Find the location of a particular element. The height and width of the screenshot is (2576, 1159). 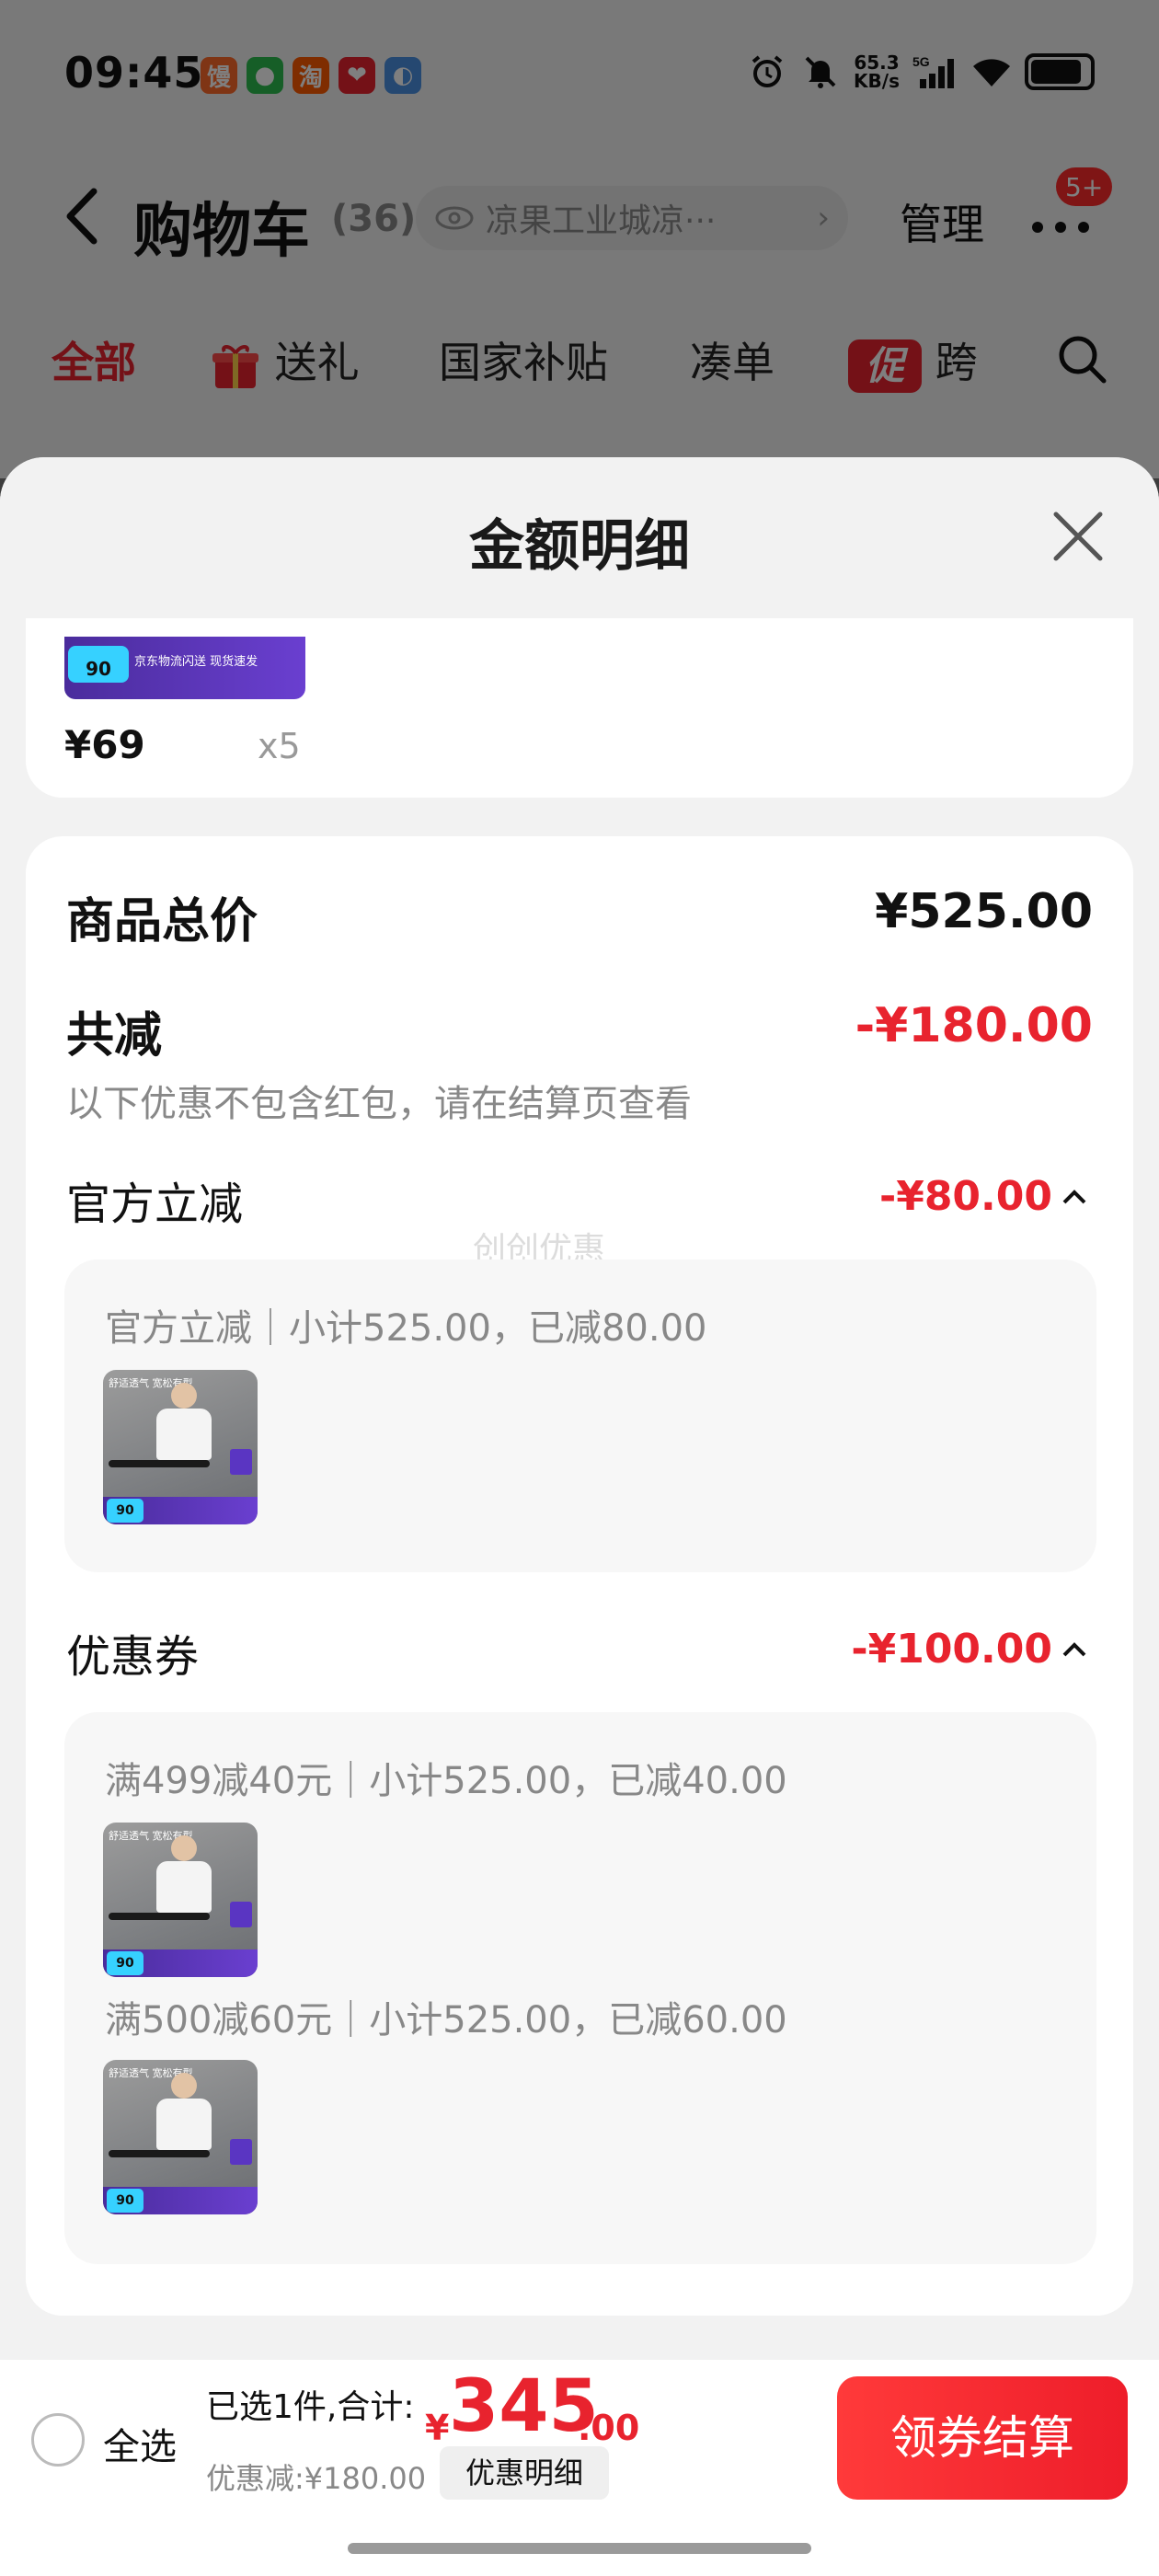

sheet-title: 金额明细 is located at coordinates (579, 546).